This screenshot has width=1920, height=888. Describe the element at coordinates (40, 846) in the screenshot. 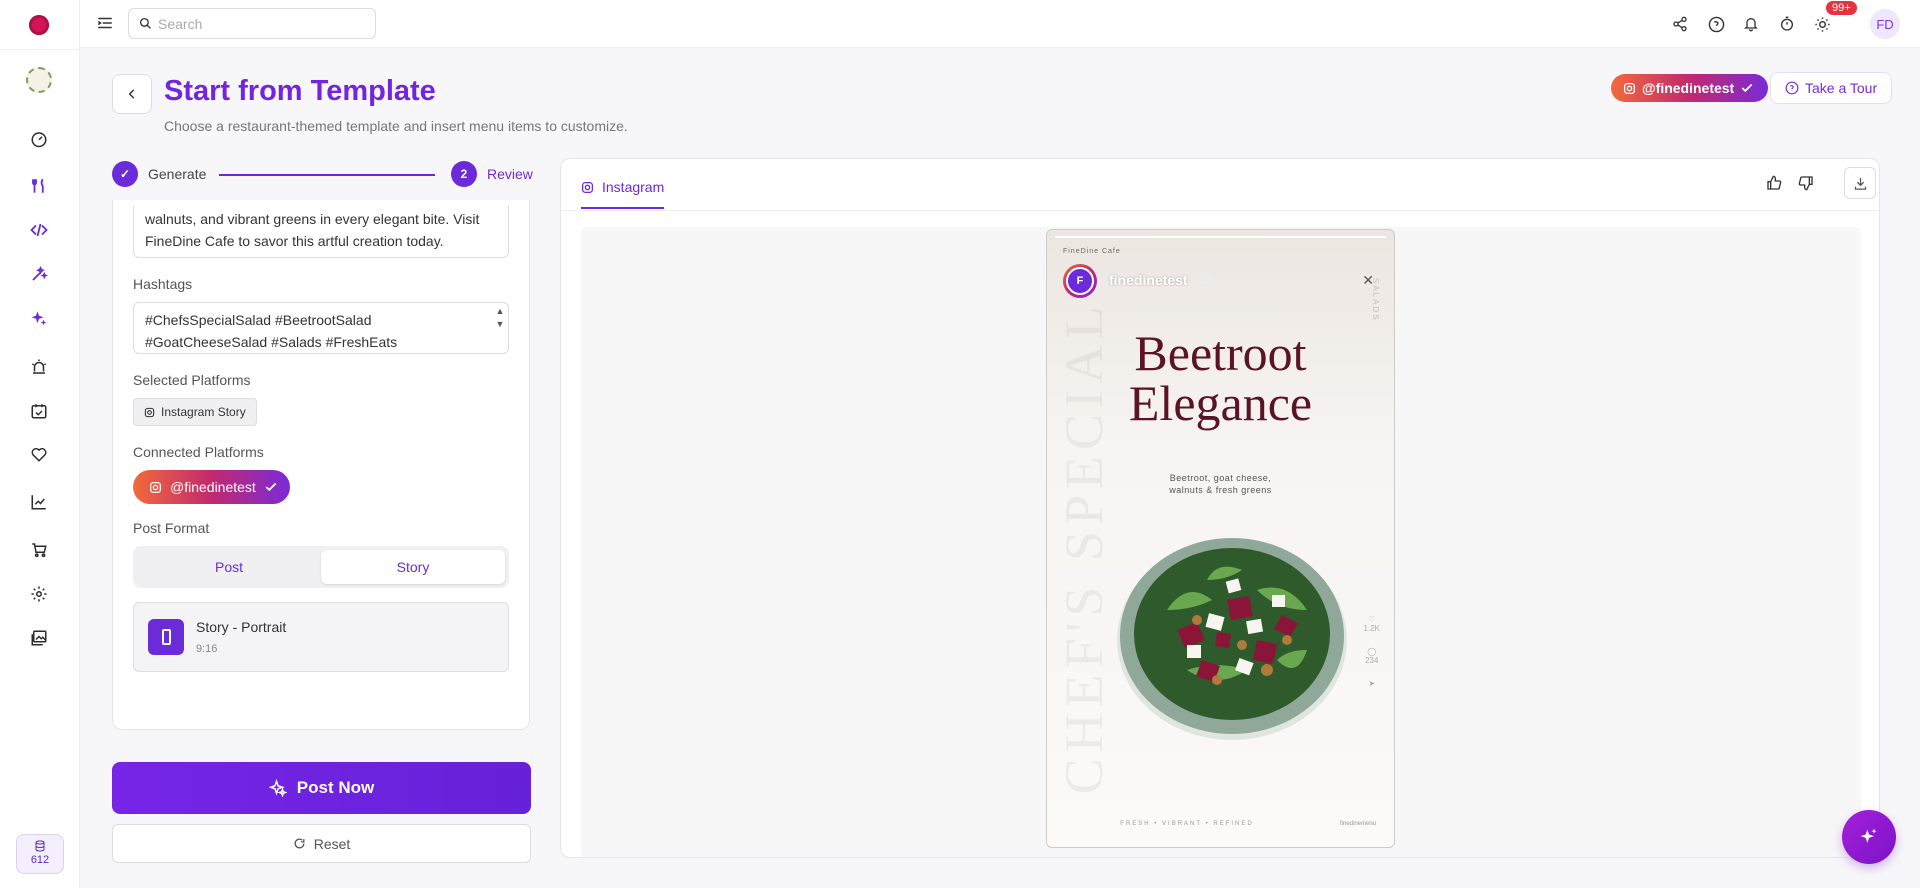

I see `database-icon` at that location.